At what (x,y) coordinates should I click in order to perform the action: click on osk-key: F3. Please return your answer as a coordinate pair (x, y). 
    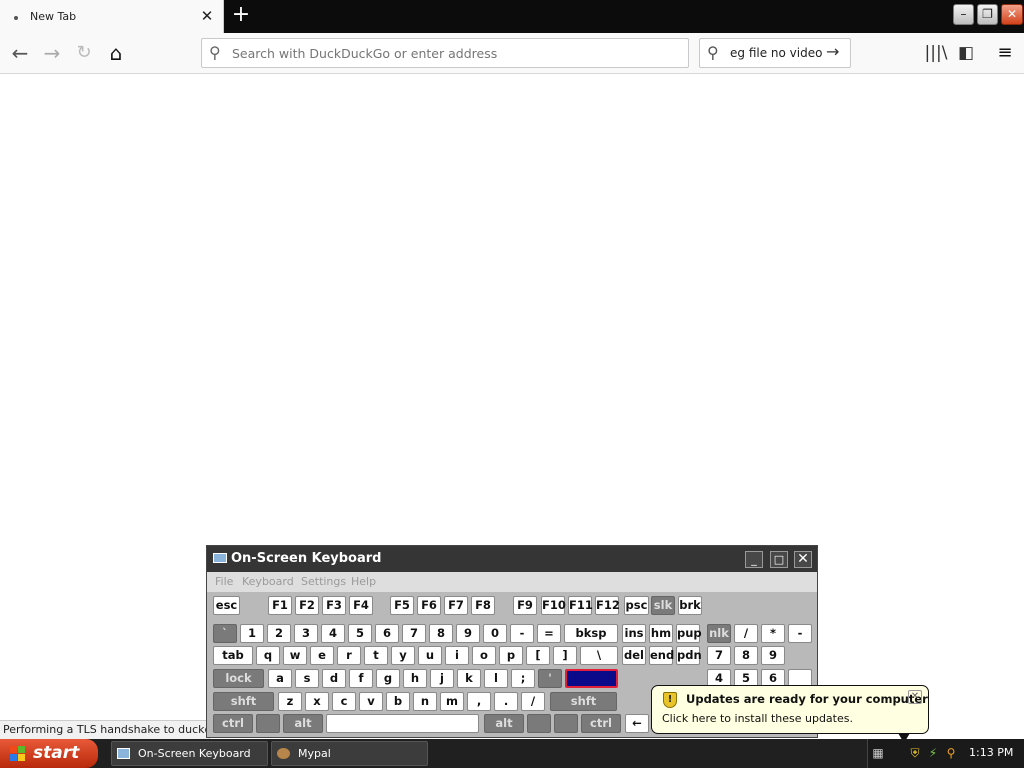
    Looking at the image, I should click on (334, 605).